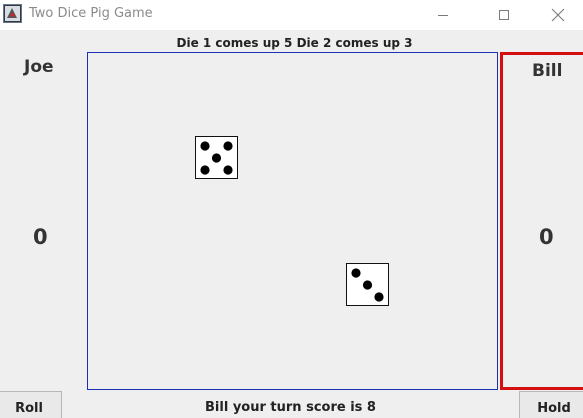 The height and width of the screenshot is (418, 583). What do you see at coordinates (546, 237) in the screenshot?
I see `player-2-score: 0` at bounding box center [546, 237].